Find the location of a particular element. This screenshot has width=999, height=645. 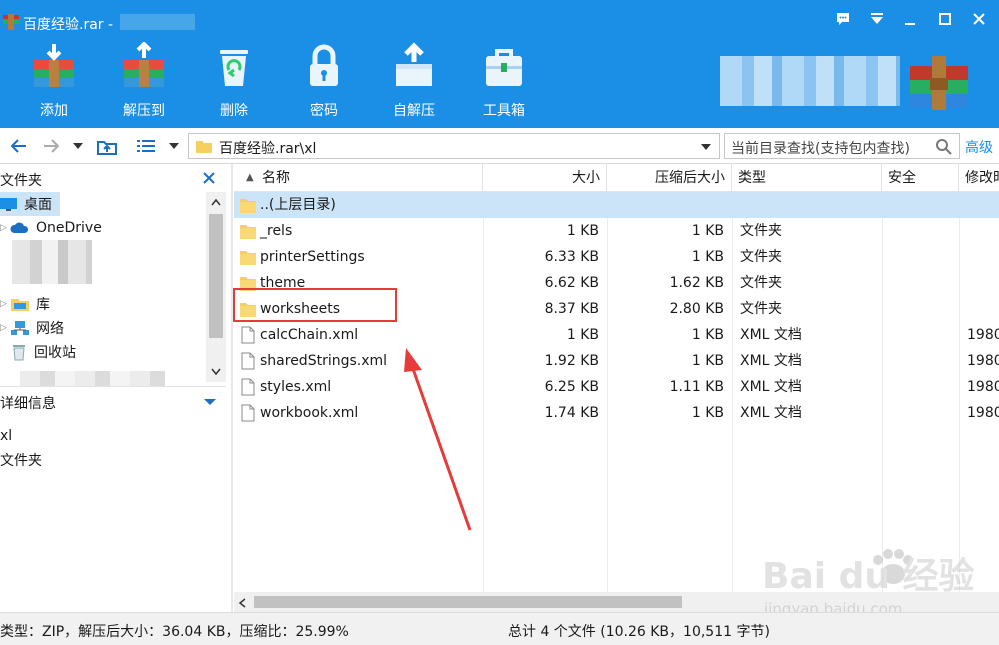

column-size-header: 大小 is located at coordinates (545, 178).